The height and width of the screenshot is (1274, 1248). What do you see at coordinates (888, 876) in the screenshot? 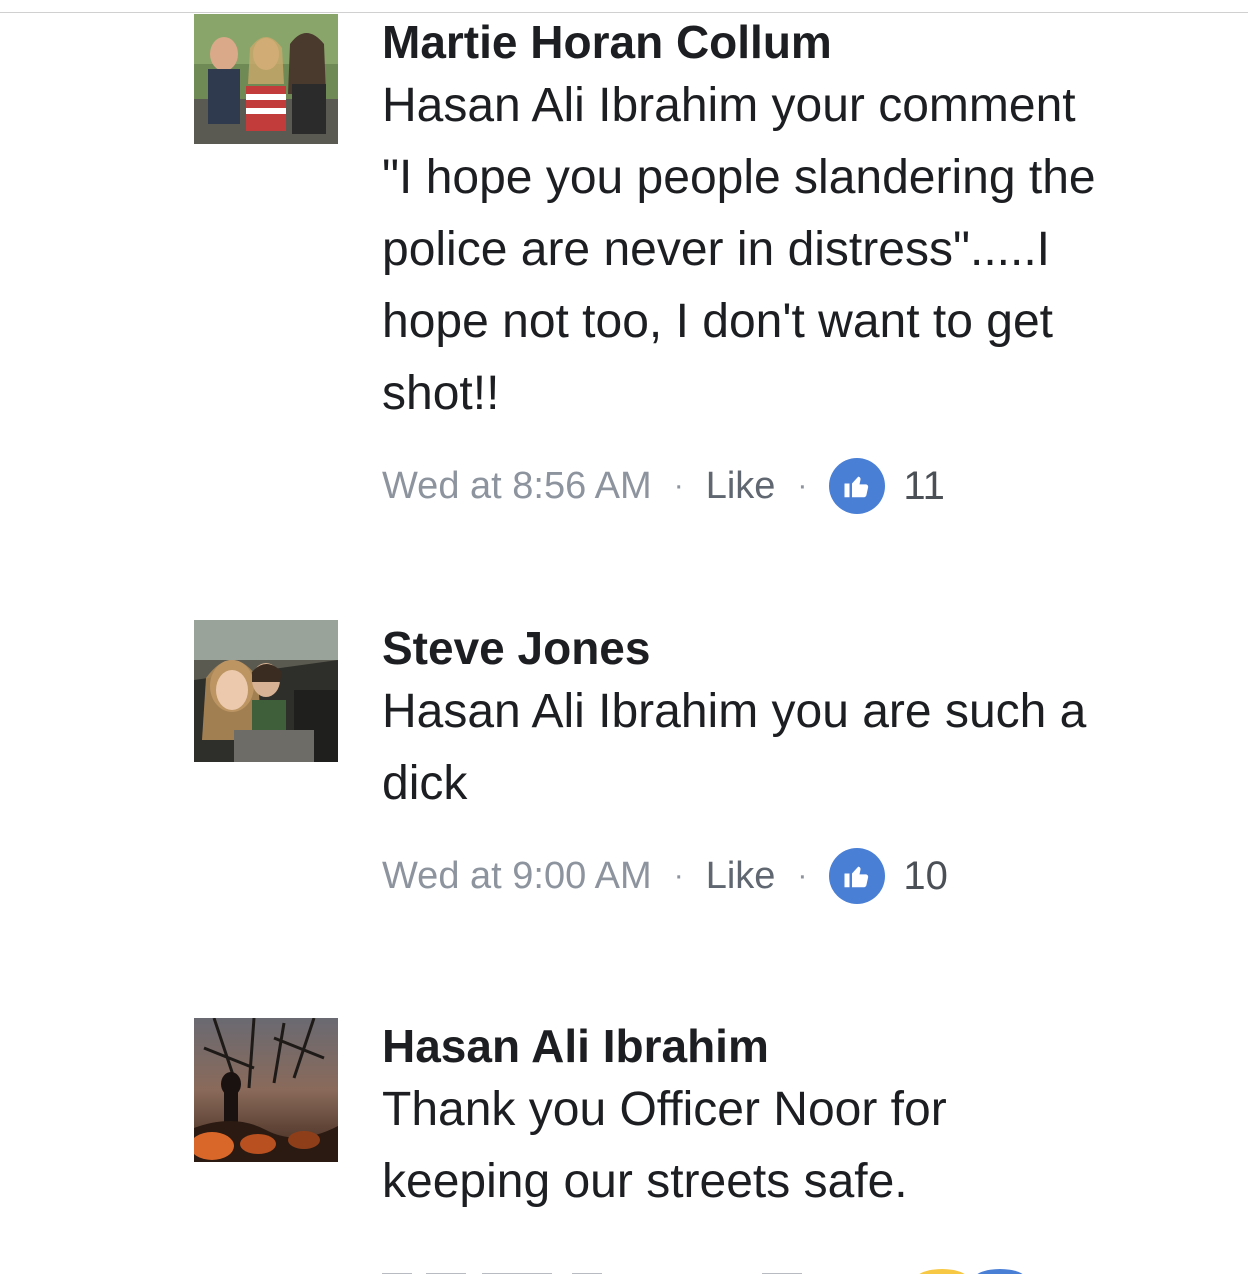
I see `reaction-summary: 10` at bounding box center [888, 876].